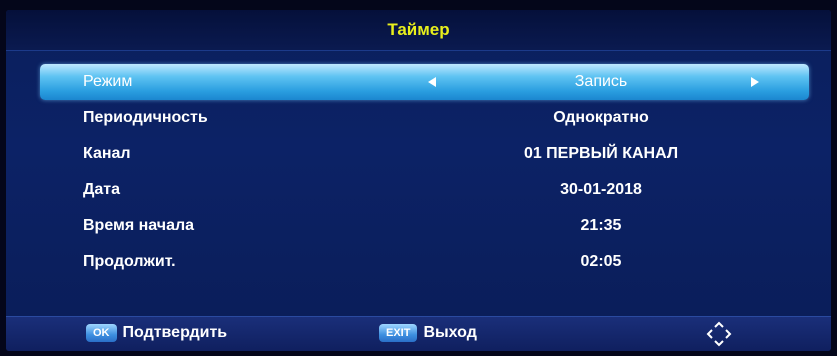 Image resolution: width=837 pixels, height=356 pixels. I want to click on exit-hint: EXIT Выход, so click(428, 333).